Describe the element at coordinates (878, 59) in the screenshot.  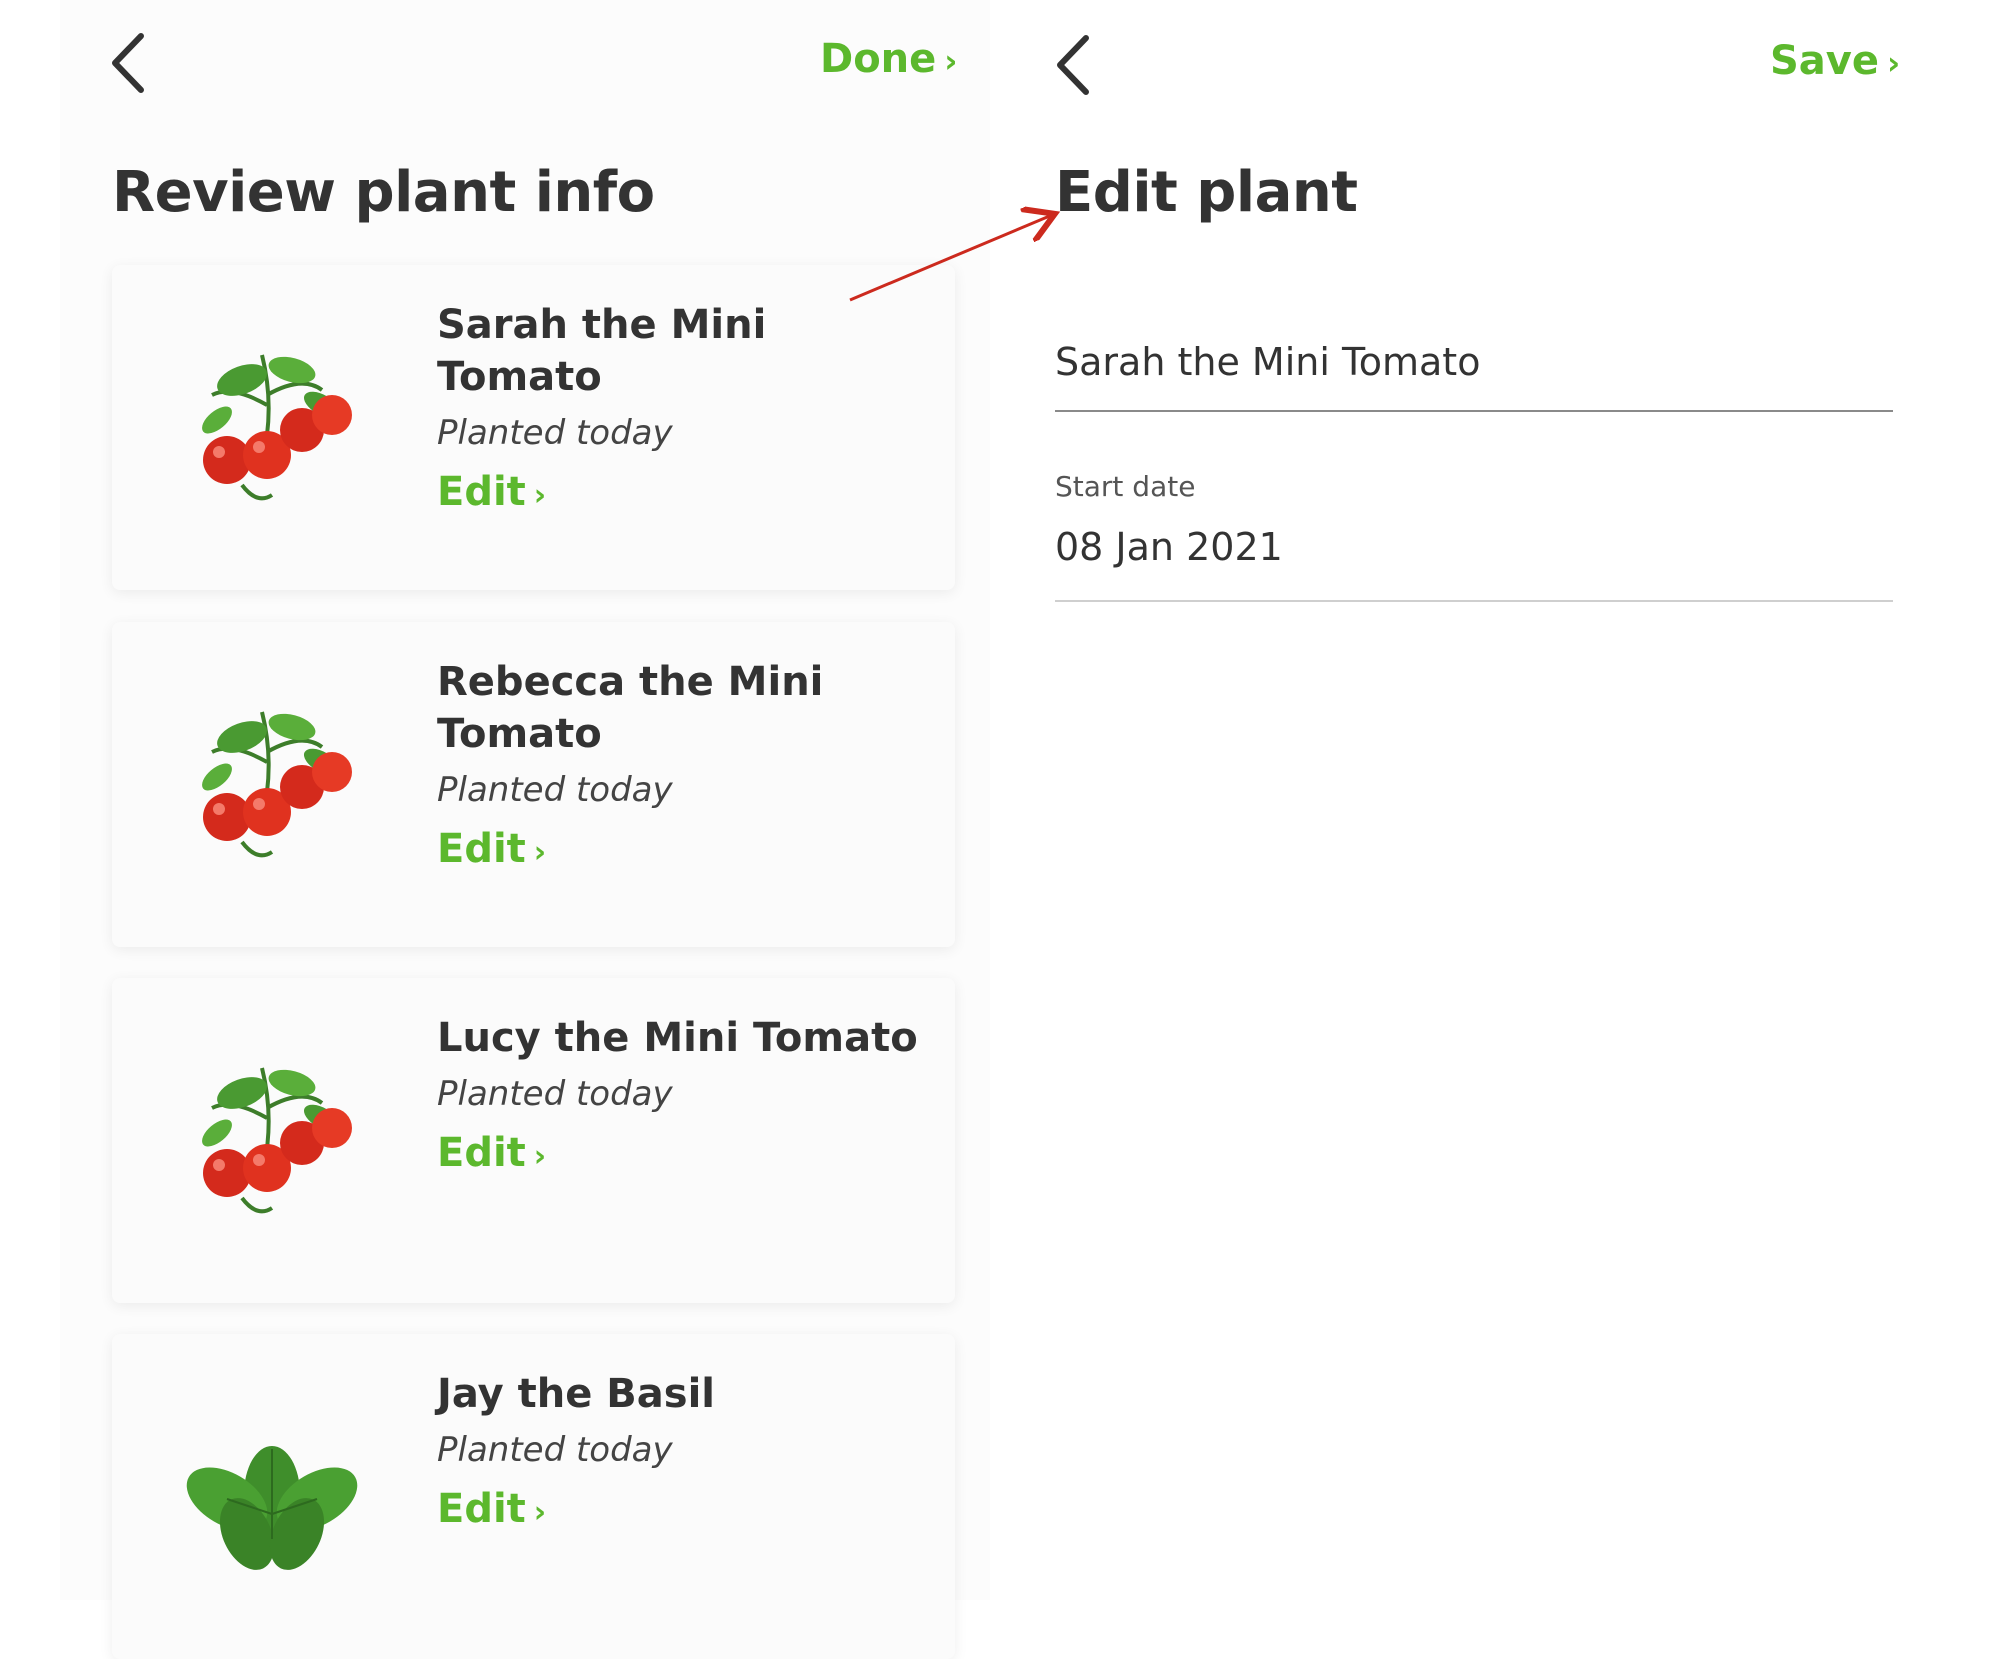
I see `done-label: Done` at that location.